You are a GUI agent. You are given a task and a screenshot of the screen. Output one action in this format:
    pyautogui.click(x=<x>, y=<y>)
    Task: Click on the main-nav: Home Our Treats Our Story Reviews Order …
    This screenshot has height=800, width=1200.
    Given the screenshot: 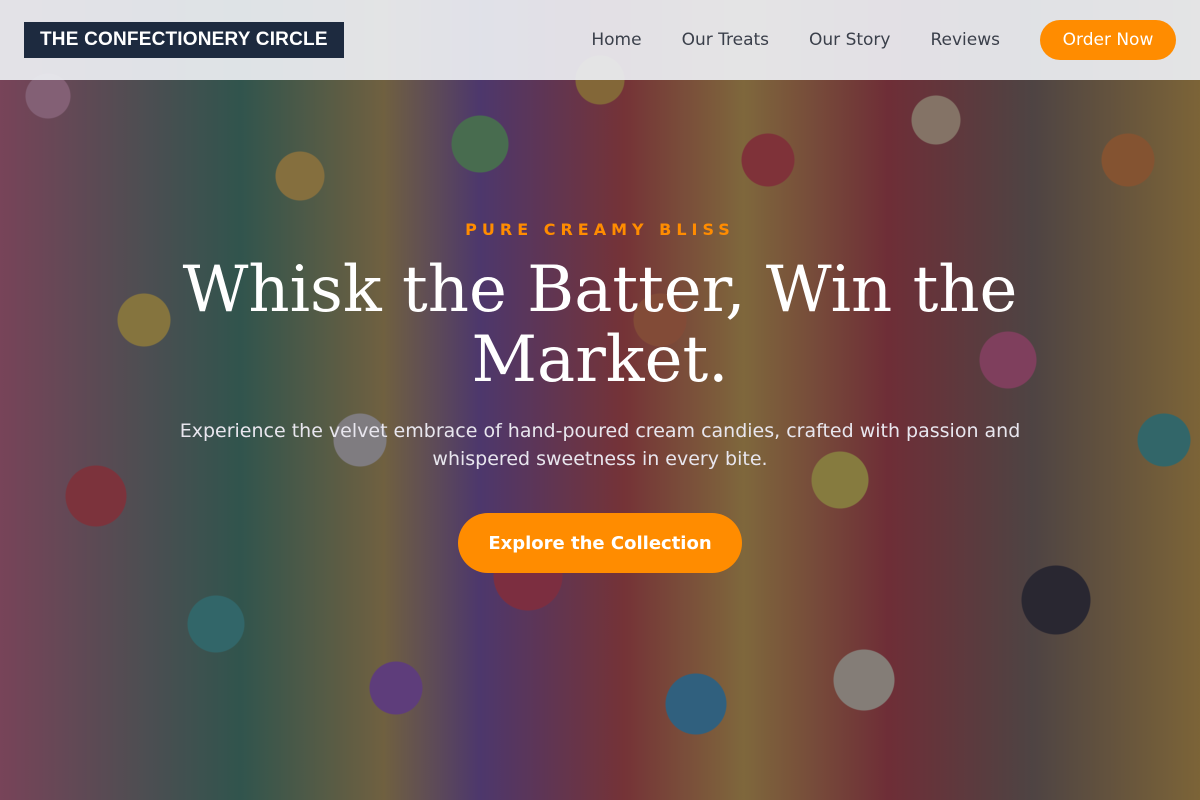 What is the action you would take?
    pyautogui.click(x=883, y=40)
    